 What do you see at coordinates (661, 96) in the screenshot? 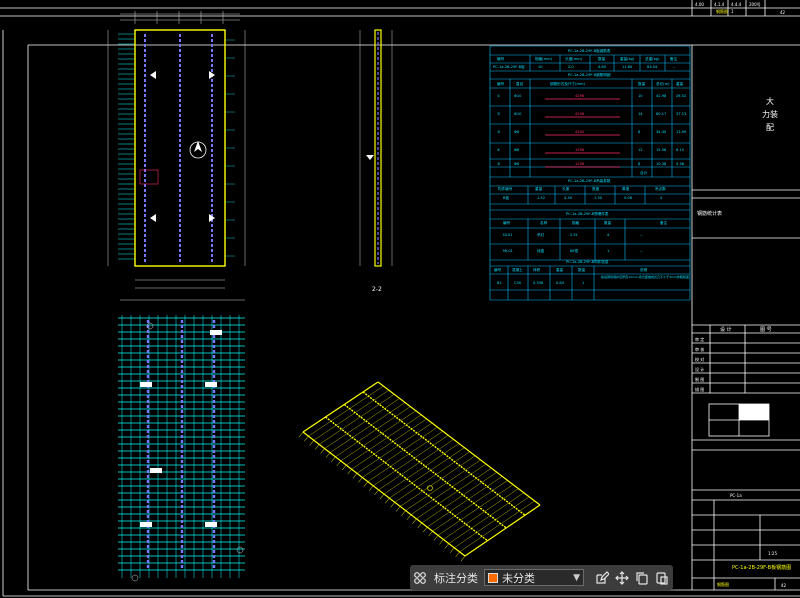
I see `table2-cell: 42.98` at bounding box center [661, 96].